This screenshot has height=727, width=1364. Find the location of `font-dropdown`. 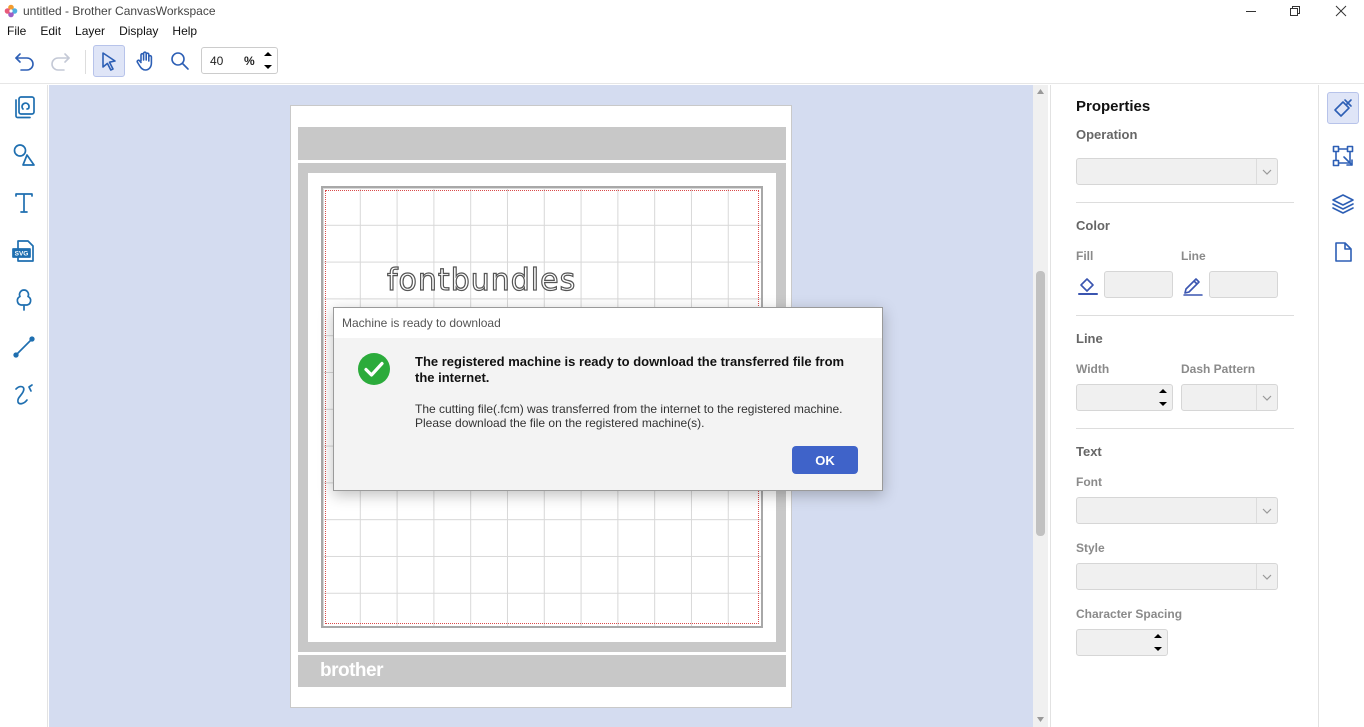

font-dropdown is located at coordinates (1266, 510).